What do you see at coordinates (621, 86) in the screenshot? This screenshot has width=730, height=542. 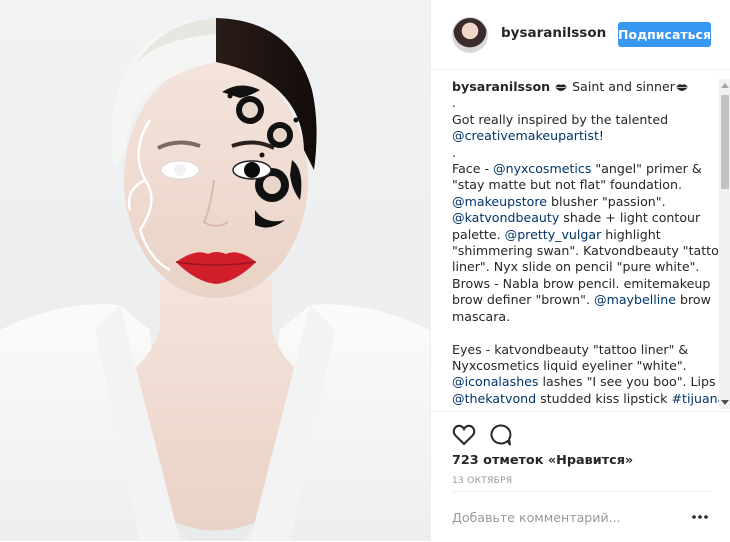 I see `caption-title: Saint and sinner` at bounding box center [621, 86].